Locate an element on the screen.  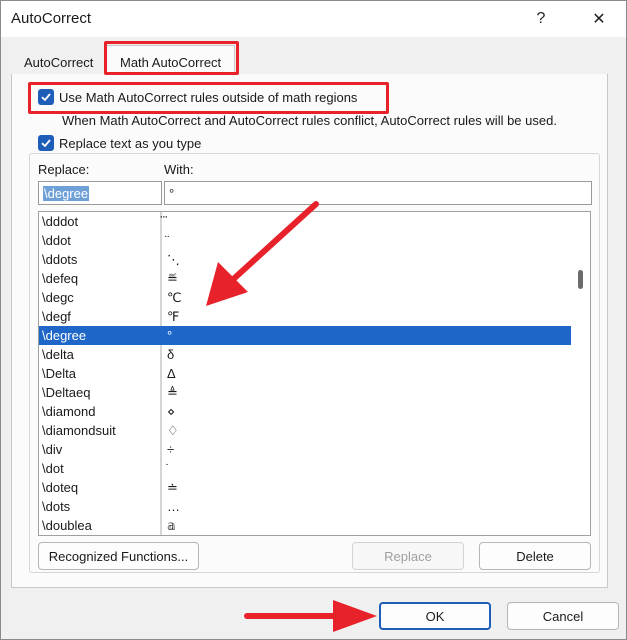
list-row-replace: \degf is located at coordinates (100, 316).